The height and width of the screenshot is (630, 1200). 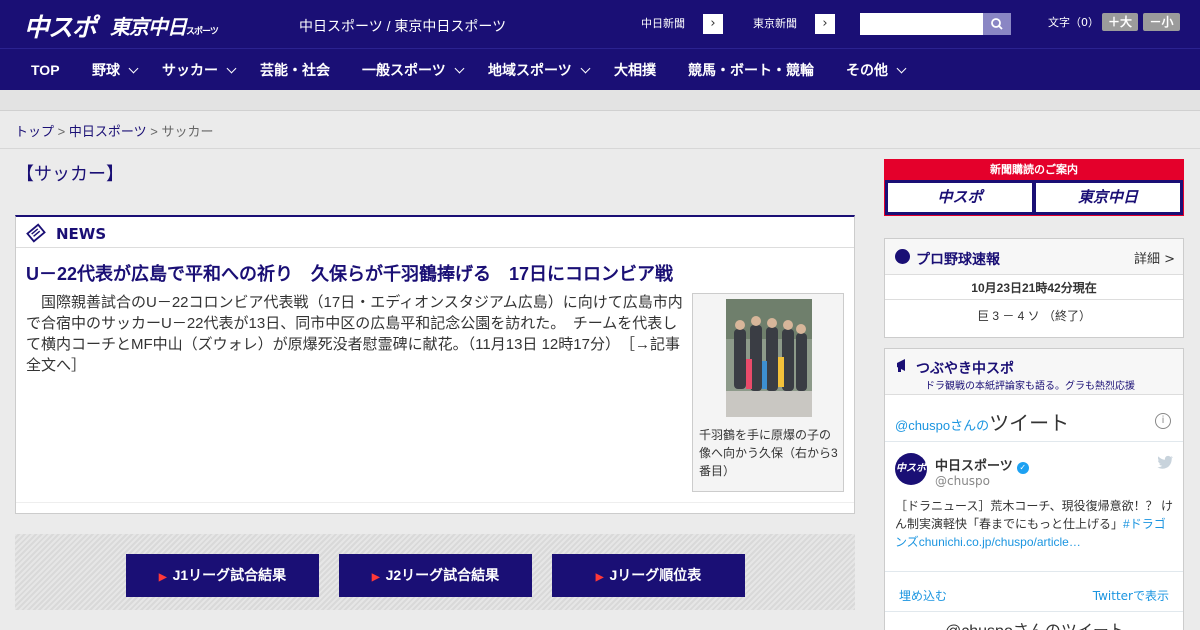 What do you see at coordinates (673, 24) in the screenshot?
I see `chunichi-shimbun-button: 中日新聞 ›` at bounding box center [673, 24].